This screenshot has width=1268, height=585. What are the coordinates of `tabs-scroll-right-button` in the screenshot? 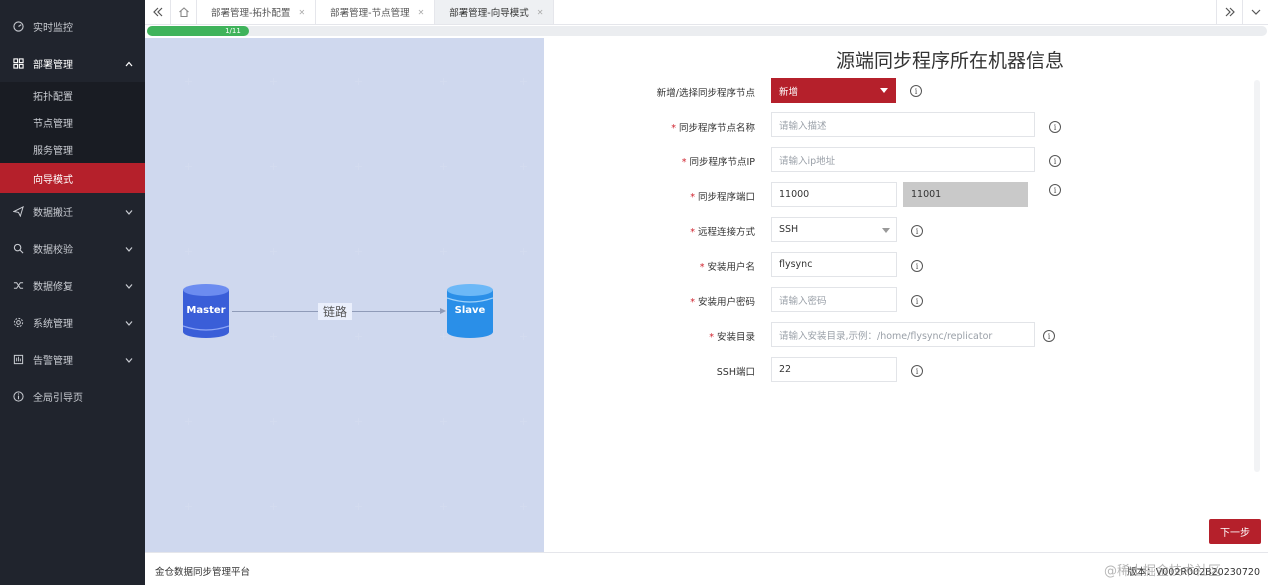 It's located at (1229, 12).